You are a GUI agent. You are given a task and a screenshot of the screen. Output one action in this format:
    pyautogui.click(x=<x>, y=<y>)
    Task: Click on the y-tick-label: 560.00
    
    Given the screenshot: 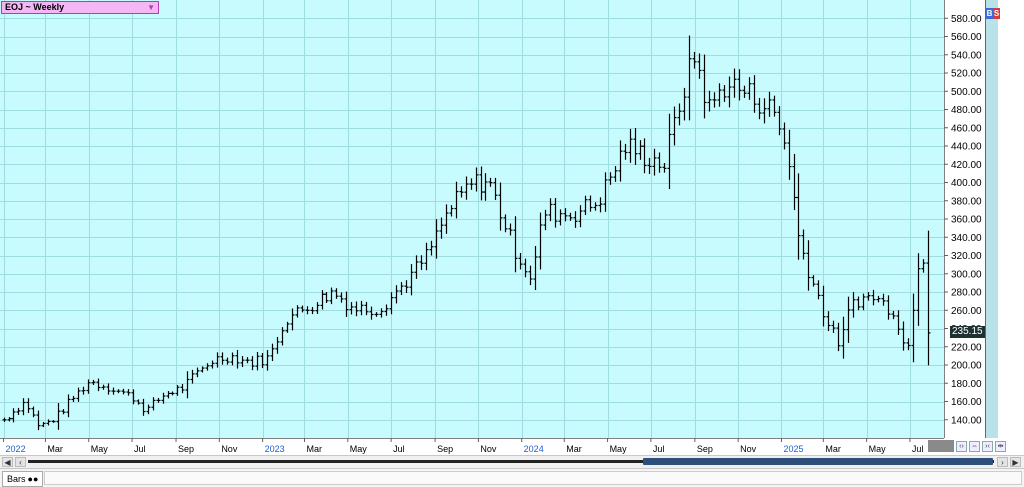 What is the action you would take?
    pyautogui.click(x=966, y=37)
    